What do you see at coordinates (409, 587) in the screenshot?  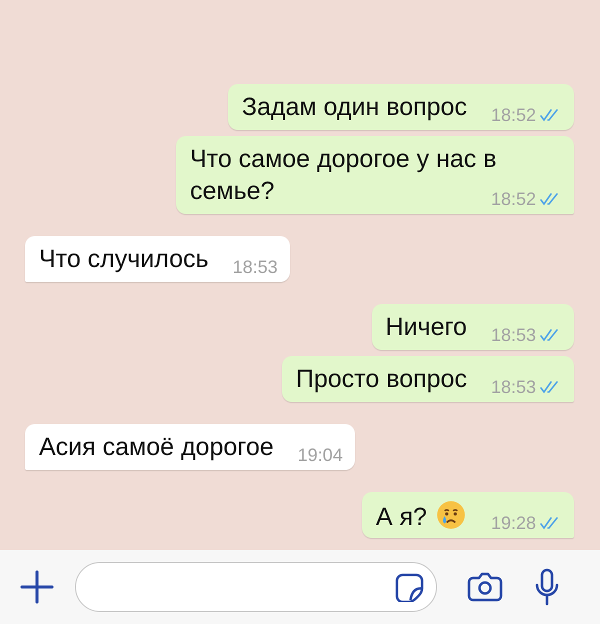 I see `sticker-icon` at bounding box center [409, 587].